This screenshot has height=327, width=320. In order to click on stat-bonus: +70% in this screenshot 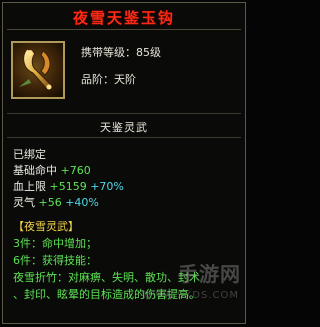, I will do `click(107, 186)`.